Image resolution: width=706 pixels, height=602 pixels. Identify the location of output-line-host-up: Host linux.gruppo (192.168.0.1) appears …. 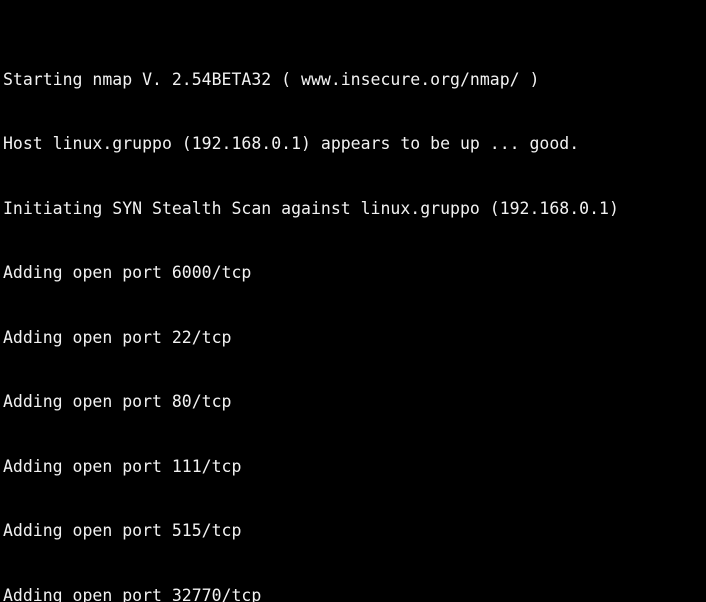
(291, 143).